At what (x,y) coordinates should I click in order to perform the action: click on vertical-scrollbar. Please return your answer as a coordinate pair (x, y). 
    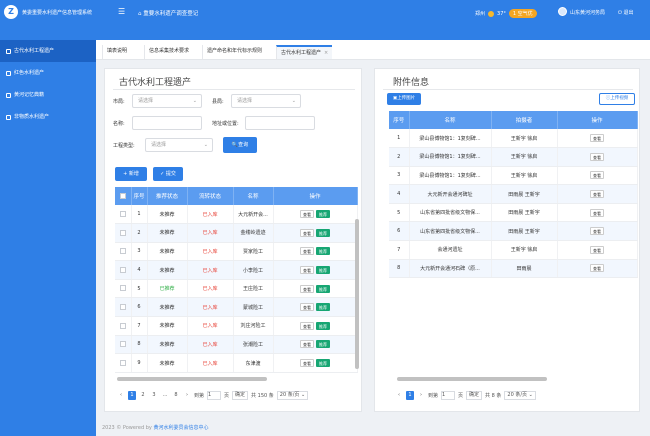
    Looking at the image, I should click on (357, 294).